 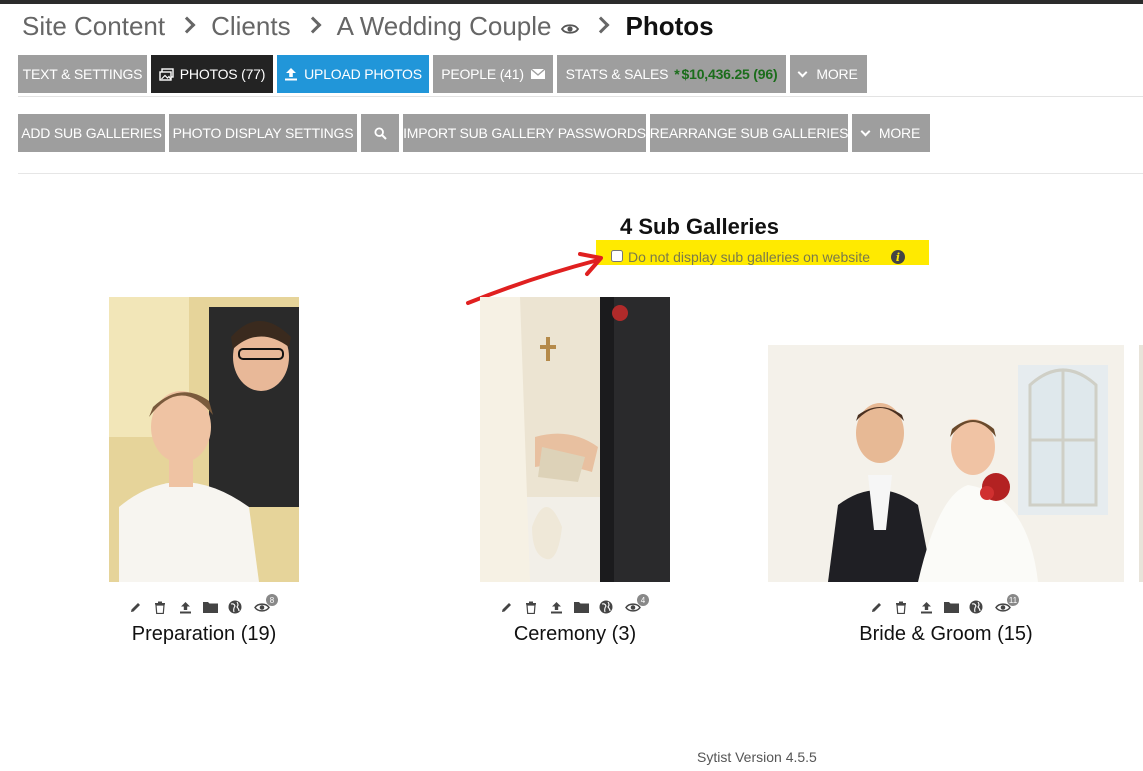 I want to click on gallery-thumbnail-partial, so click(x=1141, y=463).